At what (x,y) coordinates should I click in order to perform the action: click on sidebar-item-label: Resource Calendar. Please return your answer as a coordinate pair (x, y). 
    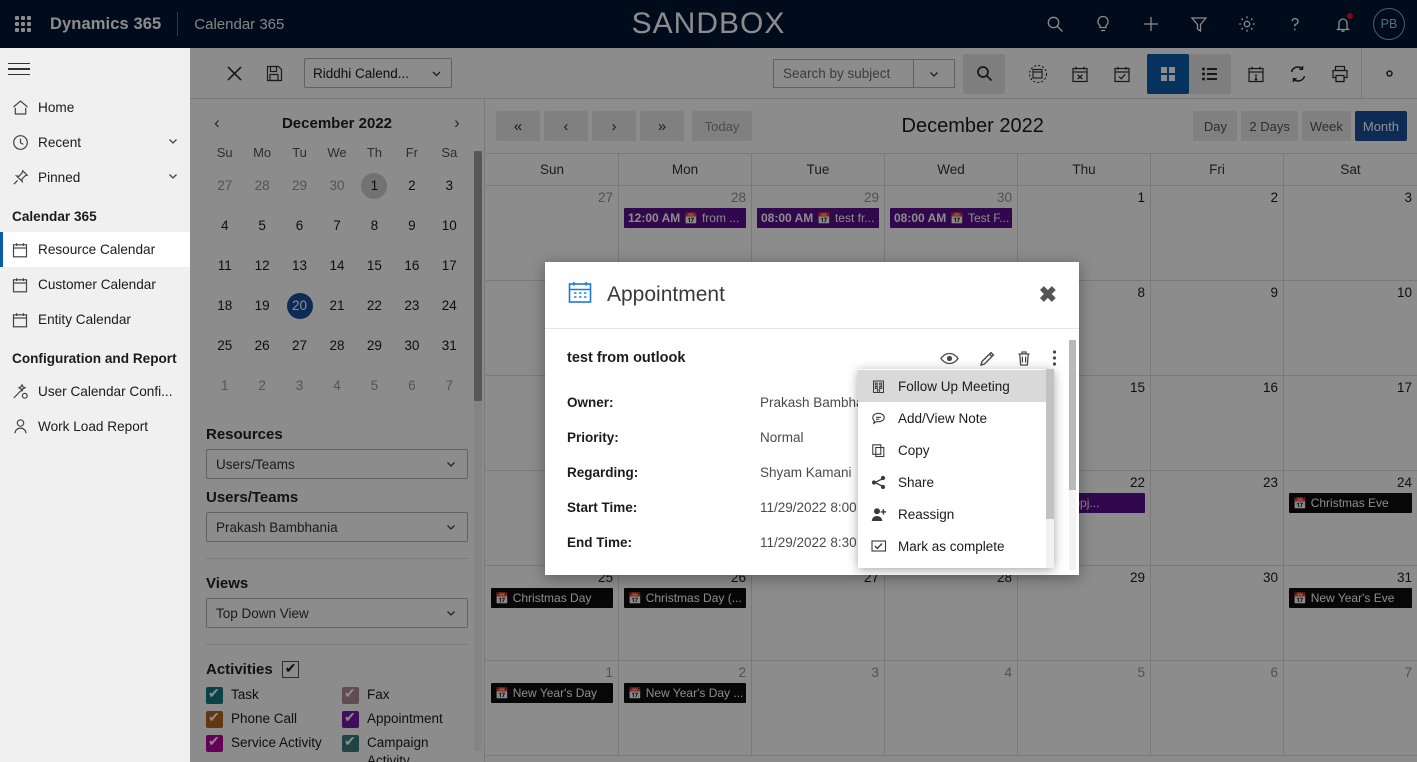
    Looking at the image, I should click on (97, 249).